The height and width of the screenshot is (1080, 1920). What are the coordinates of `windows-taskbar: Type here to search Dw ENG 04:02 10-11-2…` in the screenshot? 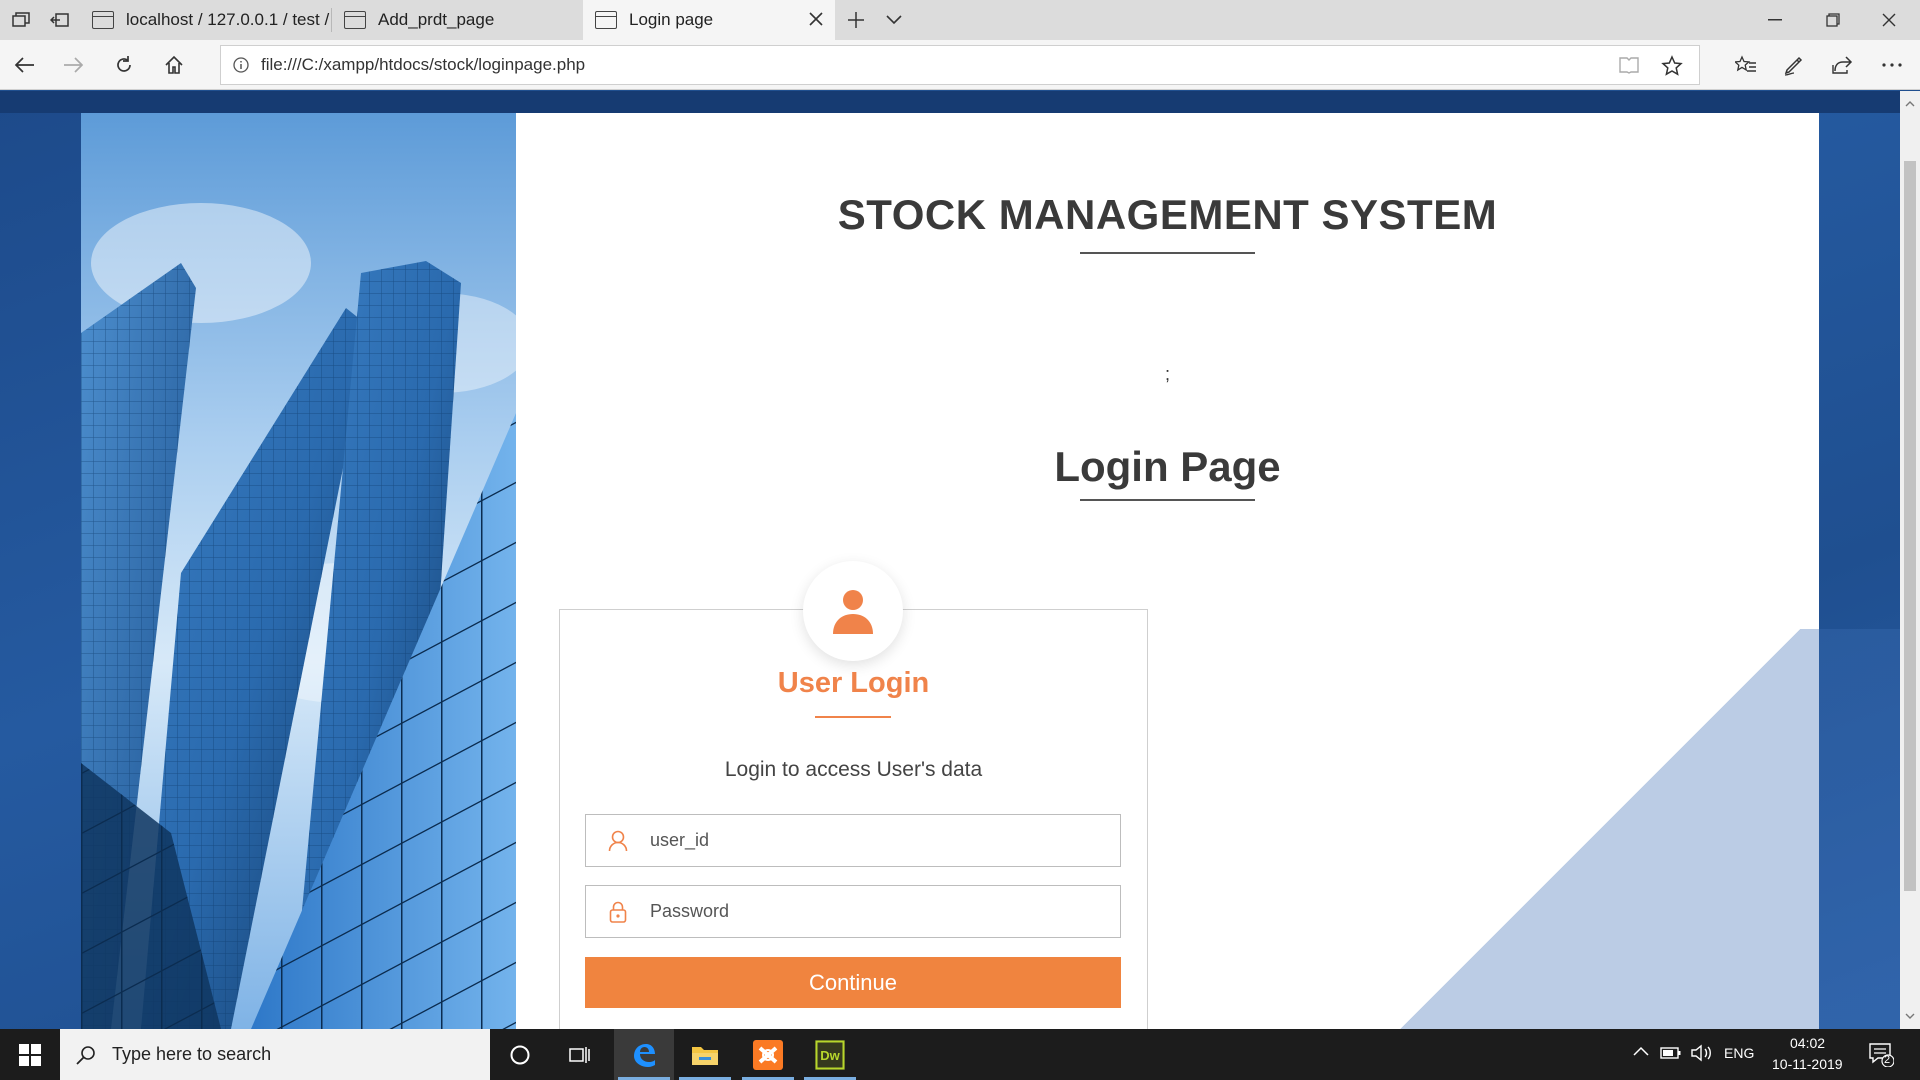 It's located at (960, 1054).